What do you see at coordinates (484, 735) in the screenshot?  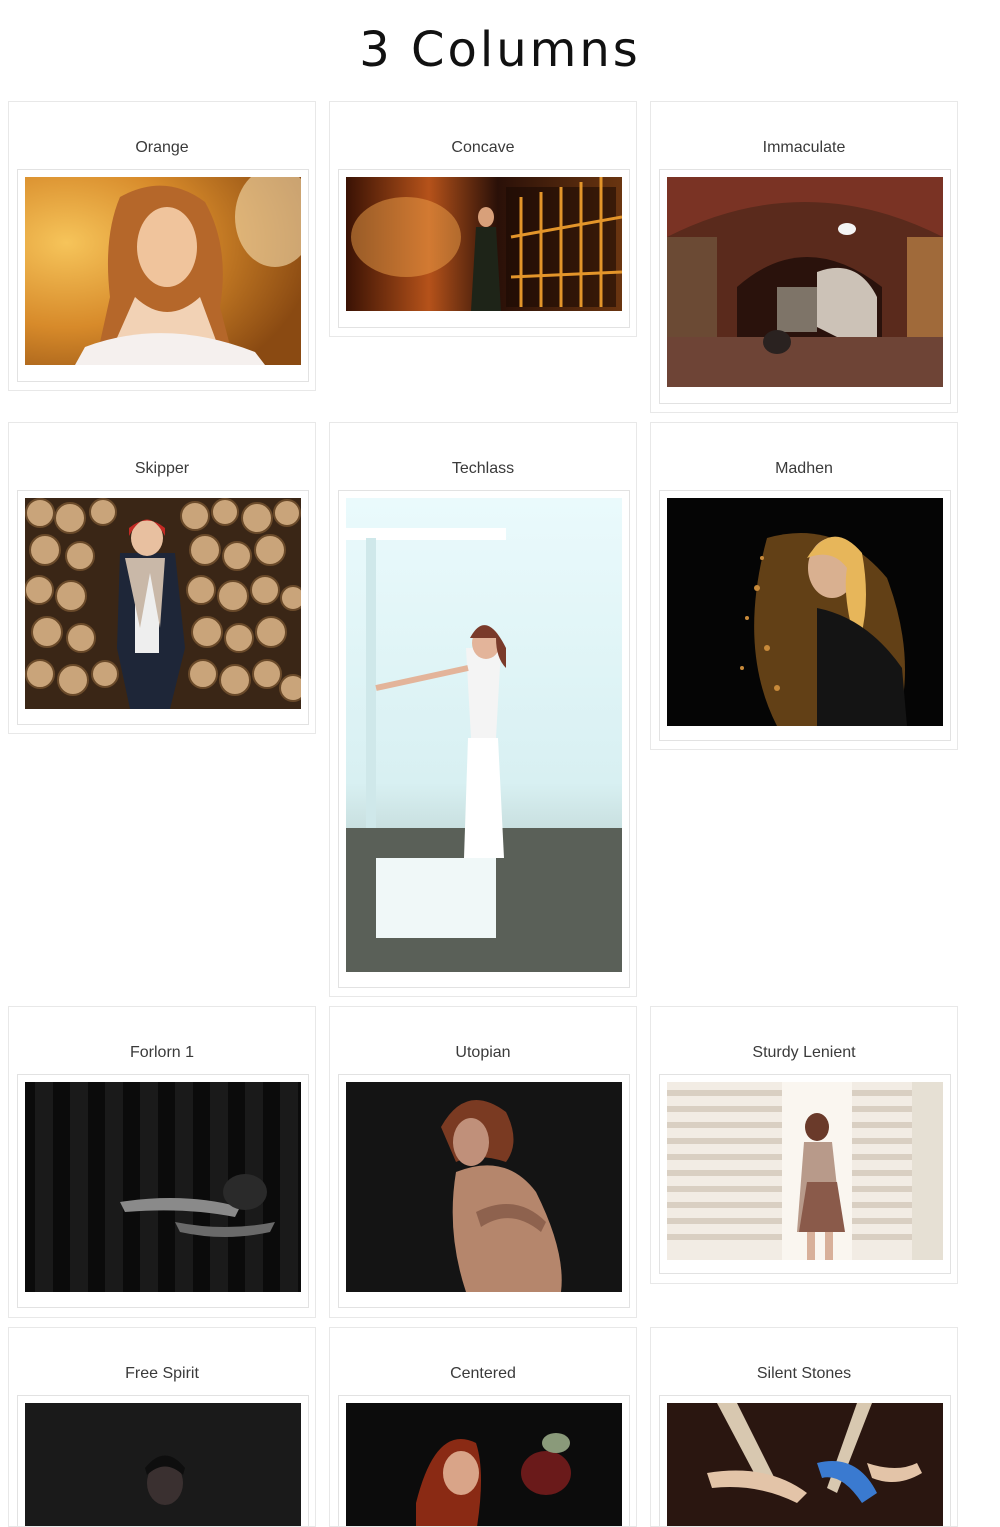 I see `woman-white-outfit-photo` at bounding box center [484, 735].